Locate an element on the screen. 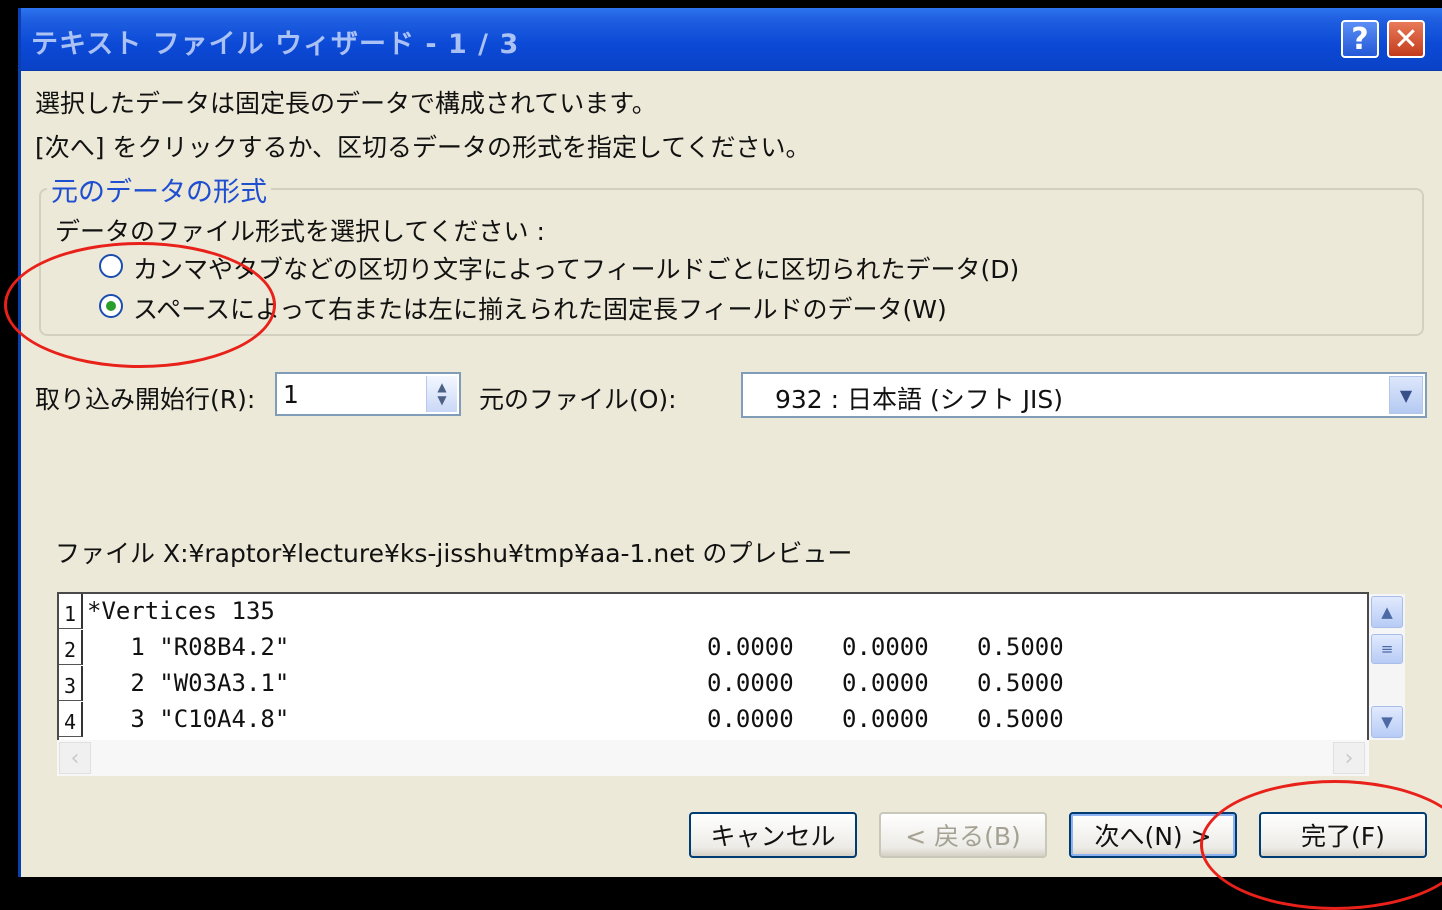  row-number: 1 is located at coordinates (71, 611).